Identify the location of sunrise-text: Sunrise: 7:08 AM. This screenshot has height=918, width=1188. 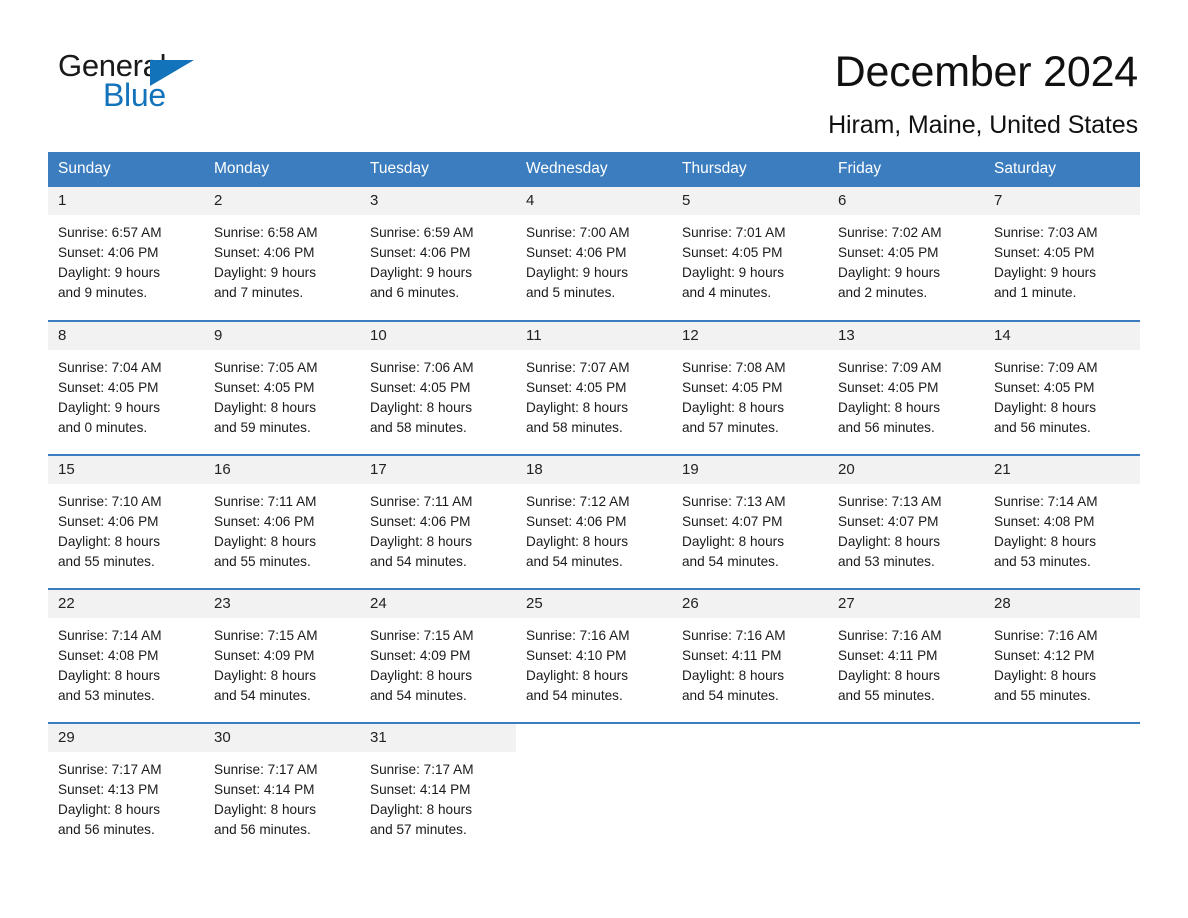
(734, 367).